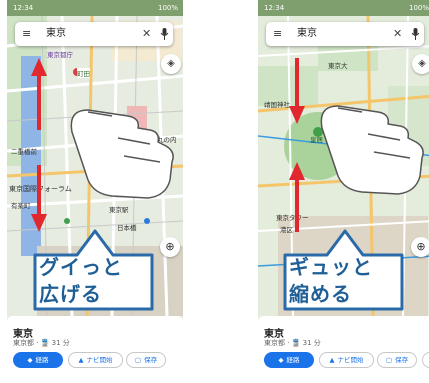 The image size is (429, 383). What do you see at coordinates (83, 73) in the screenshot?
I see `map-label: 町田` at bounding box center [83, 73].